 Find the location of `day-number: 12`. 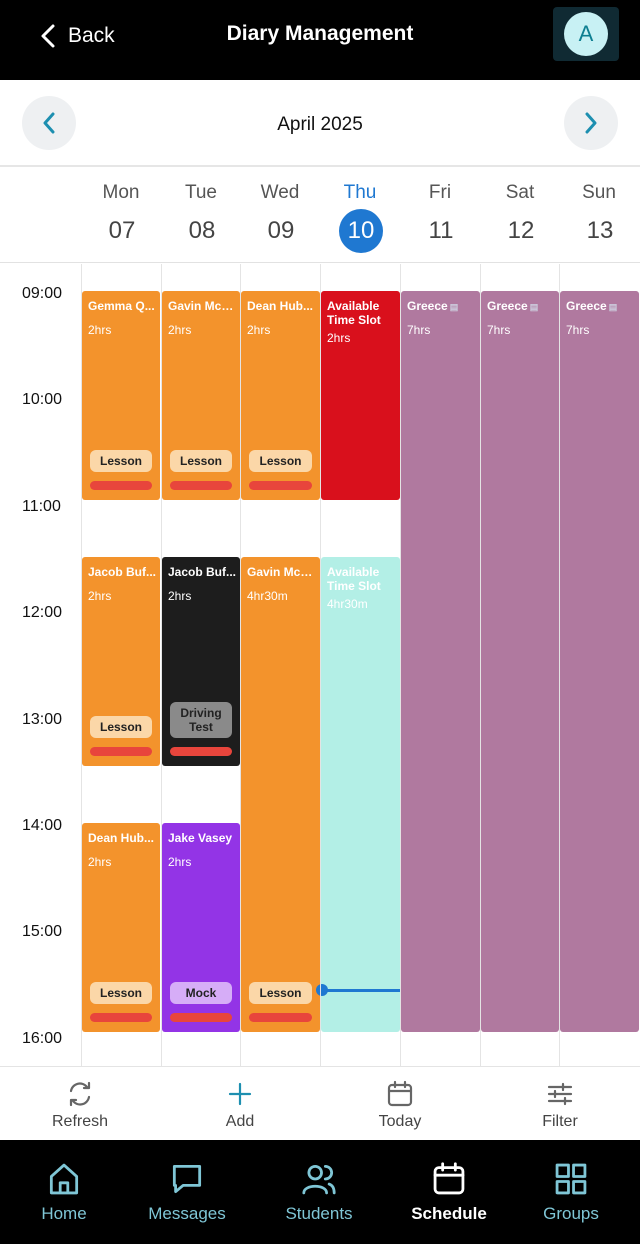

day-number: 12 is located at coordinates (521, 230).